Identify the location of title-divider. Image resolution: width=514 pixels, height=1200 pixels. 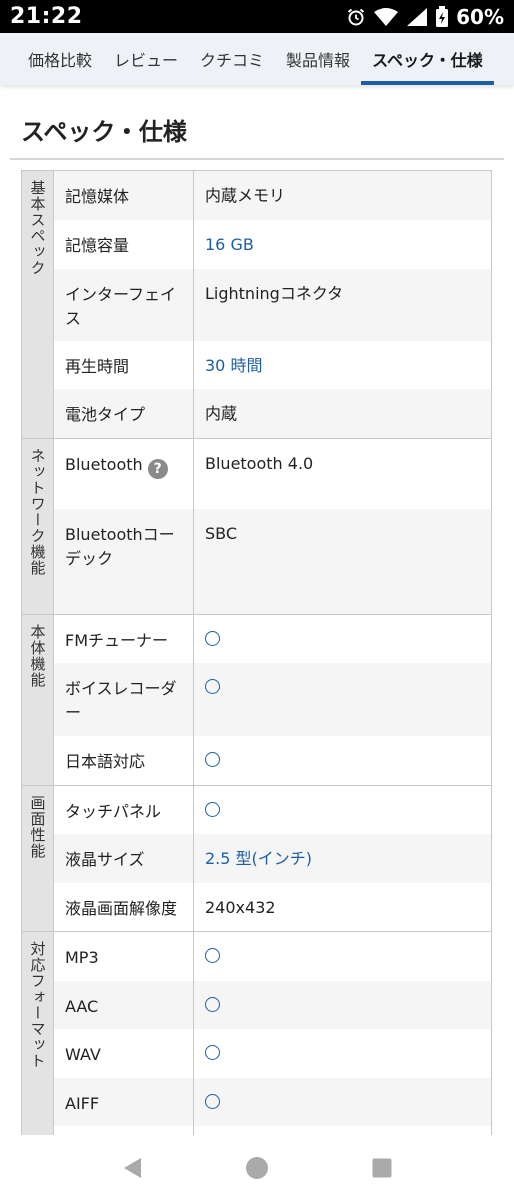
(257, 159).